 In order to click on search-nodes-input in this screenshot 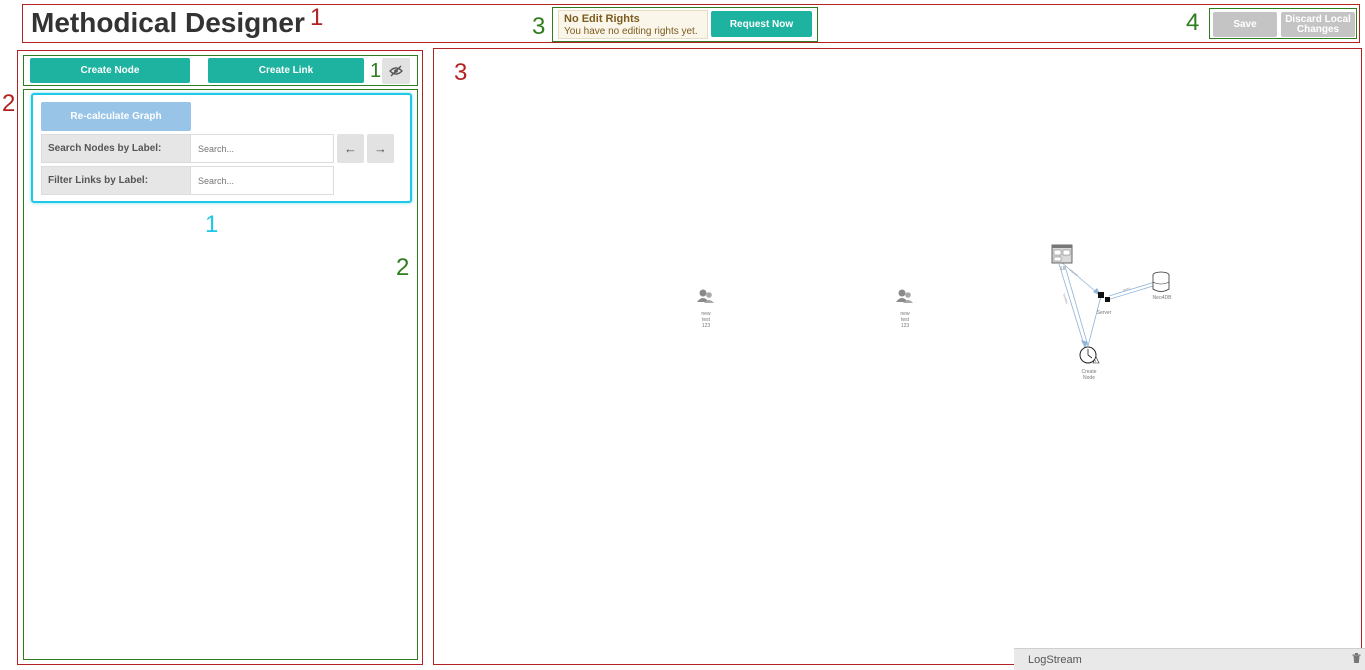, I will do `click(262, 148)`.